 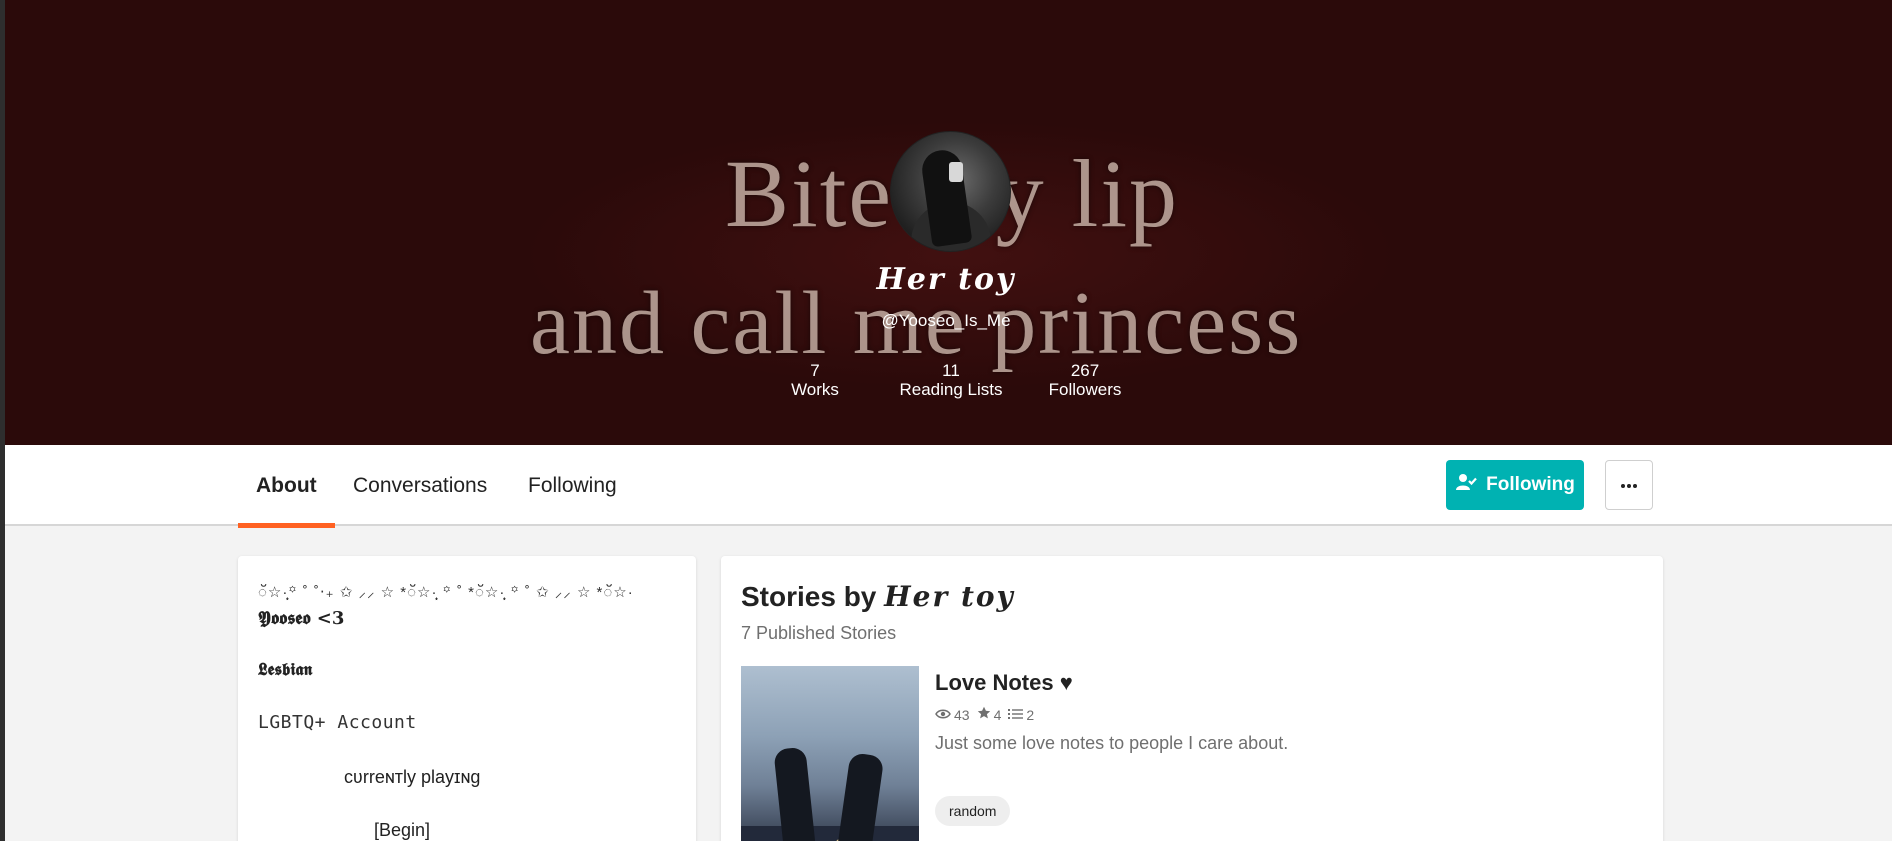 I want to click on story-tag-random: random, so click(x=973, y=811).